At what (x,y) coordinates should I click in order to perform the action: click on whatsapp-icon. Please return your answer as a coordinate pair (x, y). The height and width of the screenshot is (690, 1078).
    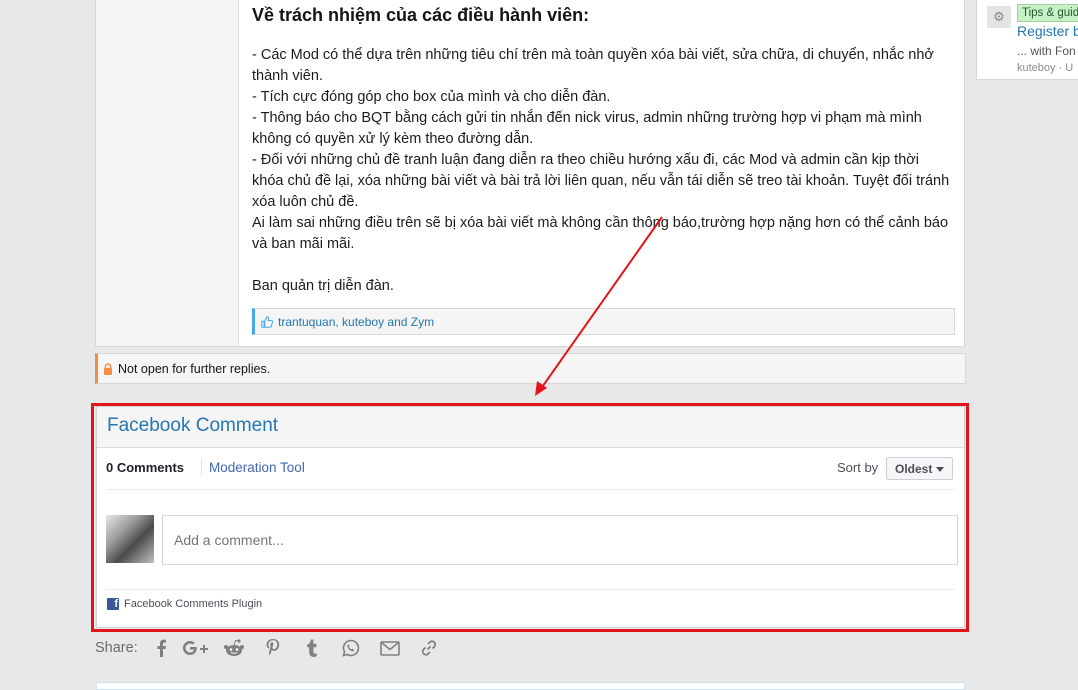
    Looking at the image, I should click on (351, 648).